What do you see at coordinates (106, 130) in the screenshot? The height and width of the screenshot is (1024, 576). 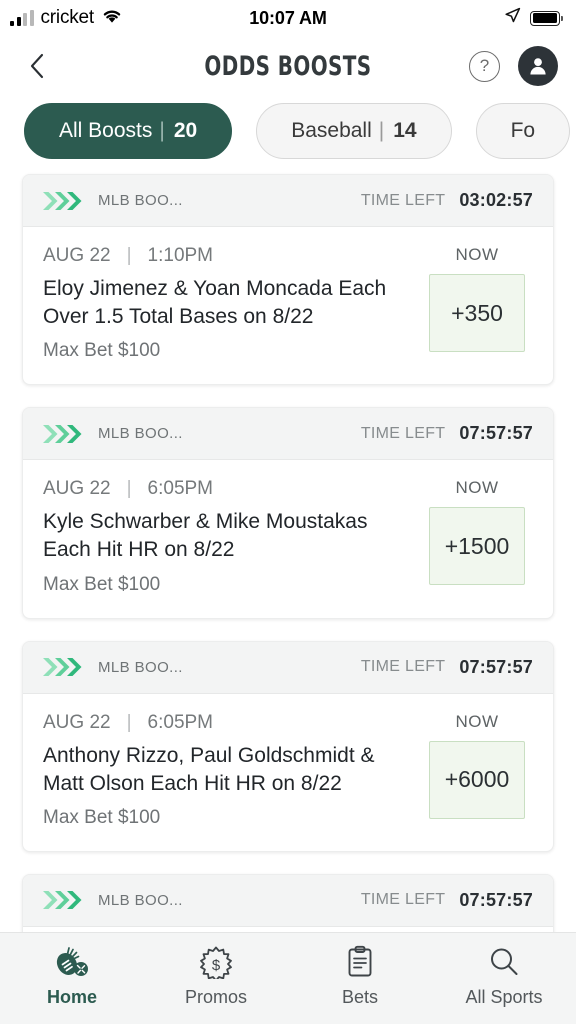 I see `filter-pill-label: All Boosts` at bounding box center [106, 130].